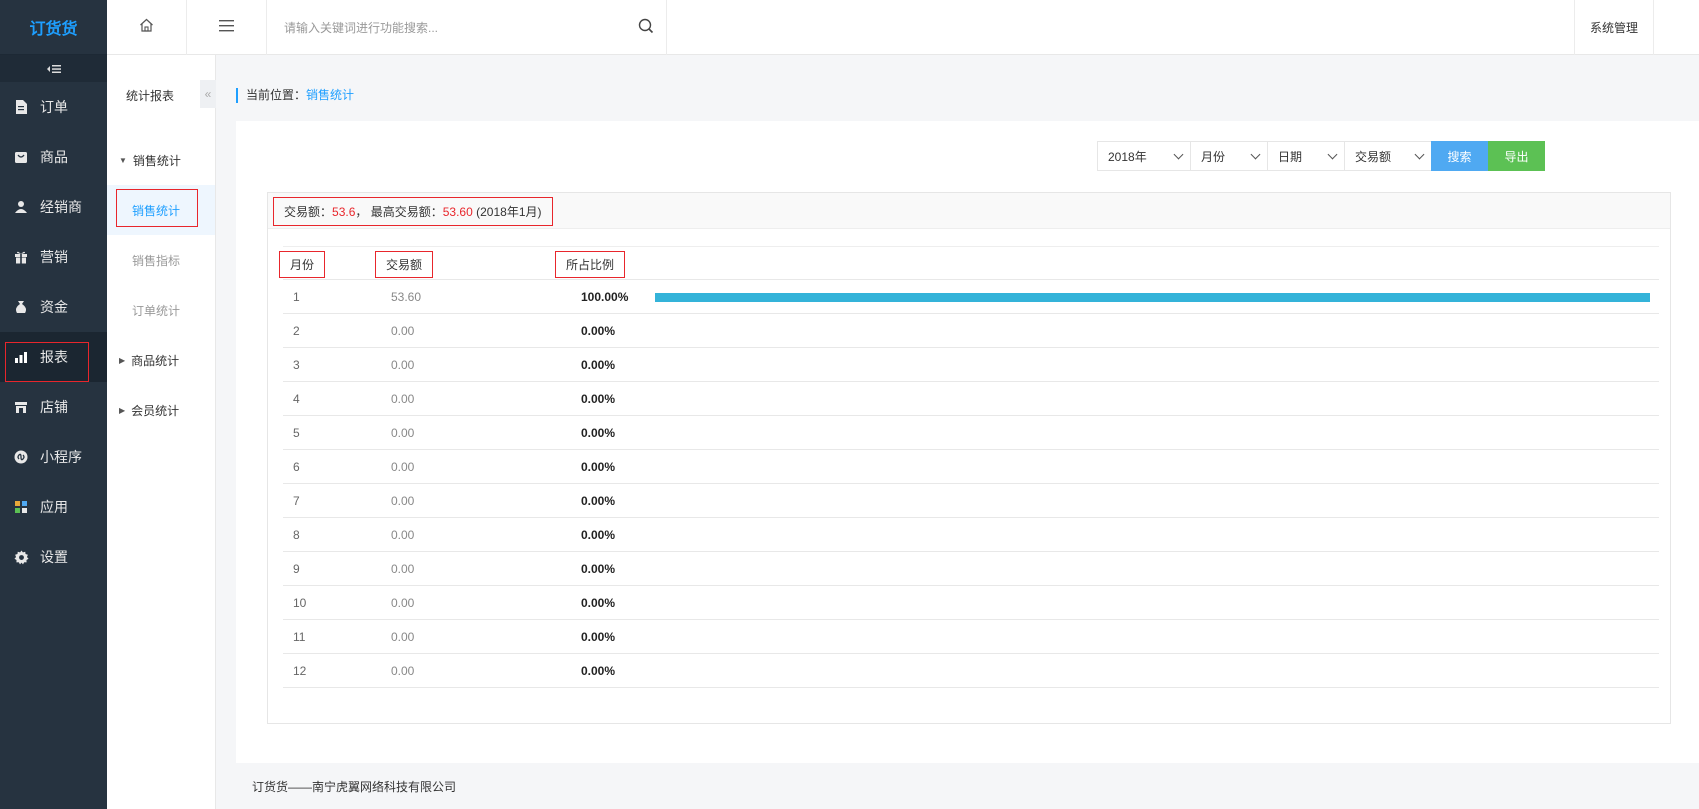 The width and height of the screenshot is (1699, 809). Describe the element at coordinates (208, 94) in the screenshot. I see `subnav-fold-button: «` at that location.